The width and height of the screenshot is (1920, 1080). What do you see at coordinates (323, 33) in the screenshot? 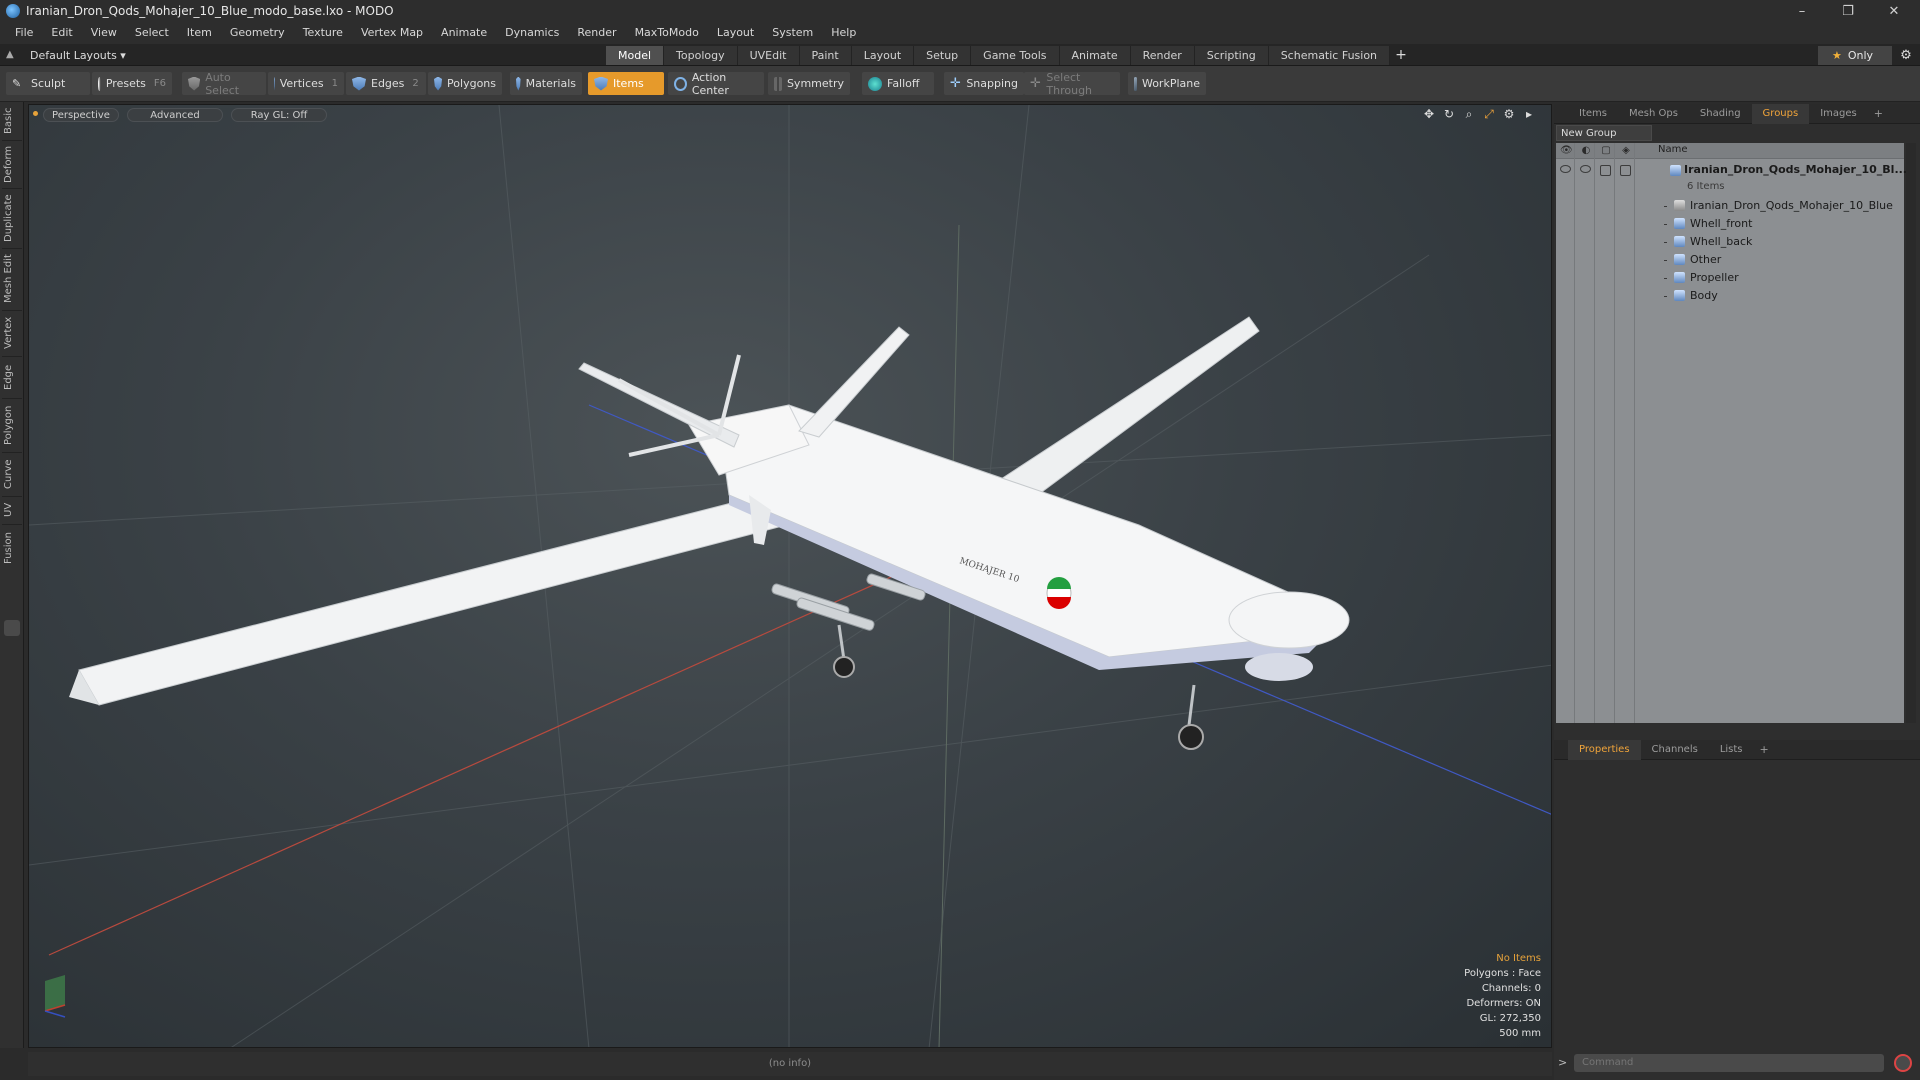
I see `menu-texture: Texture` at bounding box center [323, 33].